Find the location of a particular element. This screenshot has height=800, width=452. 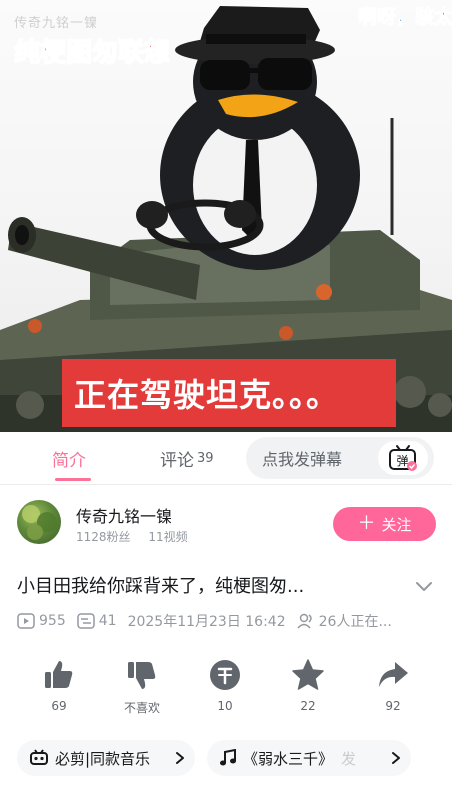

tab-comments-count: 39 is located at coordinates (205, 458).